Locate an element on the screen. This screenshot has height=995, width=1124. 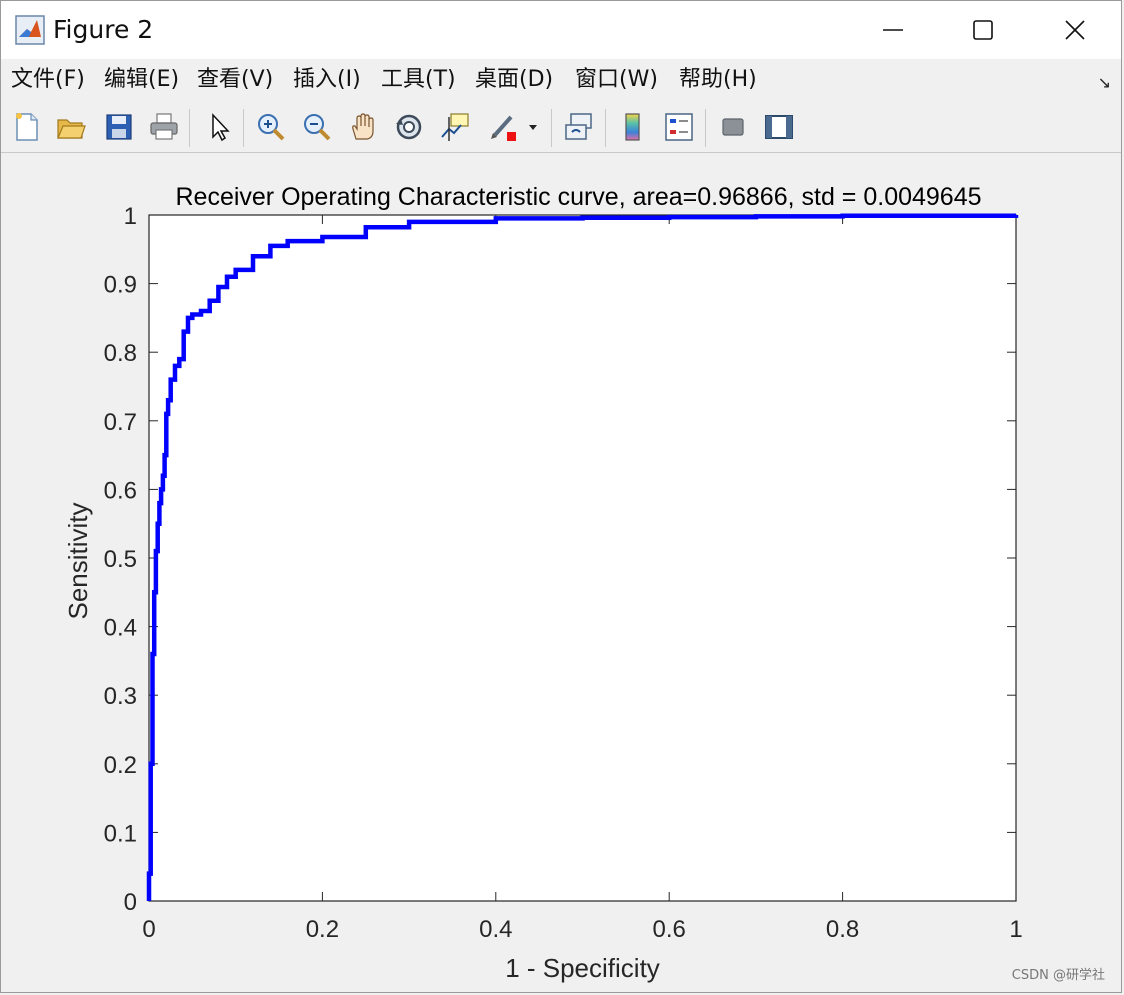
minimize-button is located at coordinates (893, 30).